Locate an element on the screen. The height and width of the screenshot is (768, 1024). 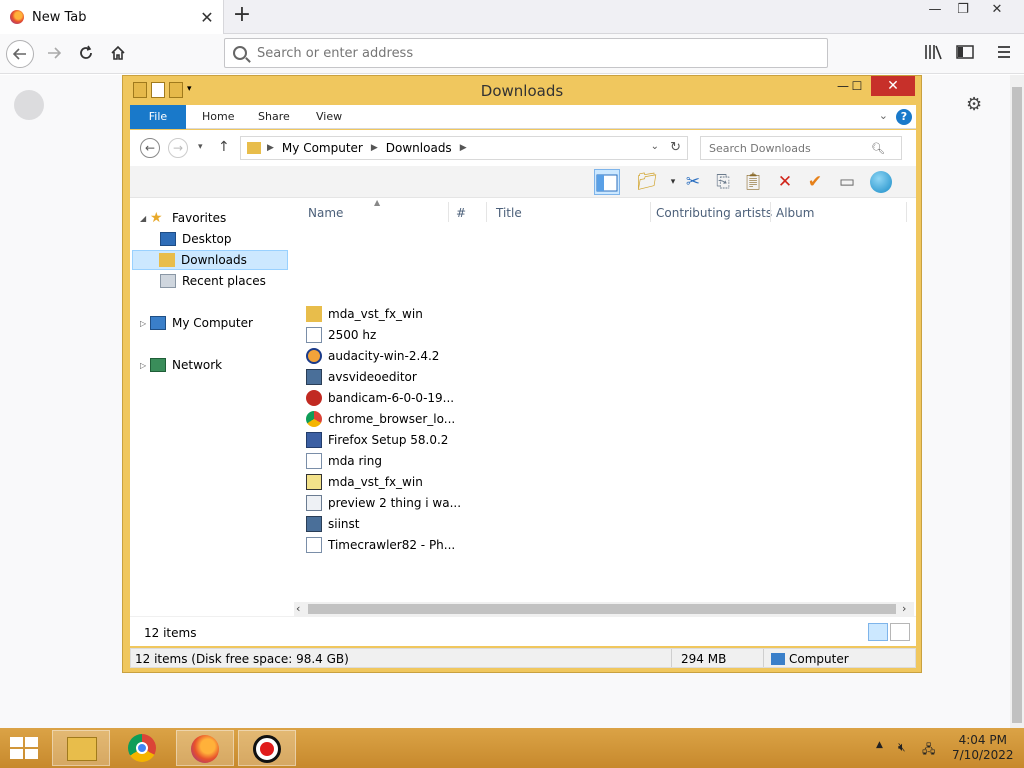
browser-tab-new-tab: New Tab ✕ is located at coordinates (112, 17).